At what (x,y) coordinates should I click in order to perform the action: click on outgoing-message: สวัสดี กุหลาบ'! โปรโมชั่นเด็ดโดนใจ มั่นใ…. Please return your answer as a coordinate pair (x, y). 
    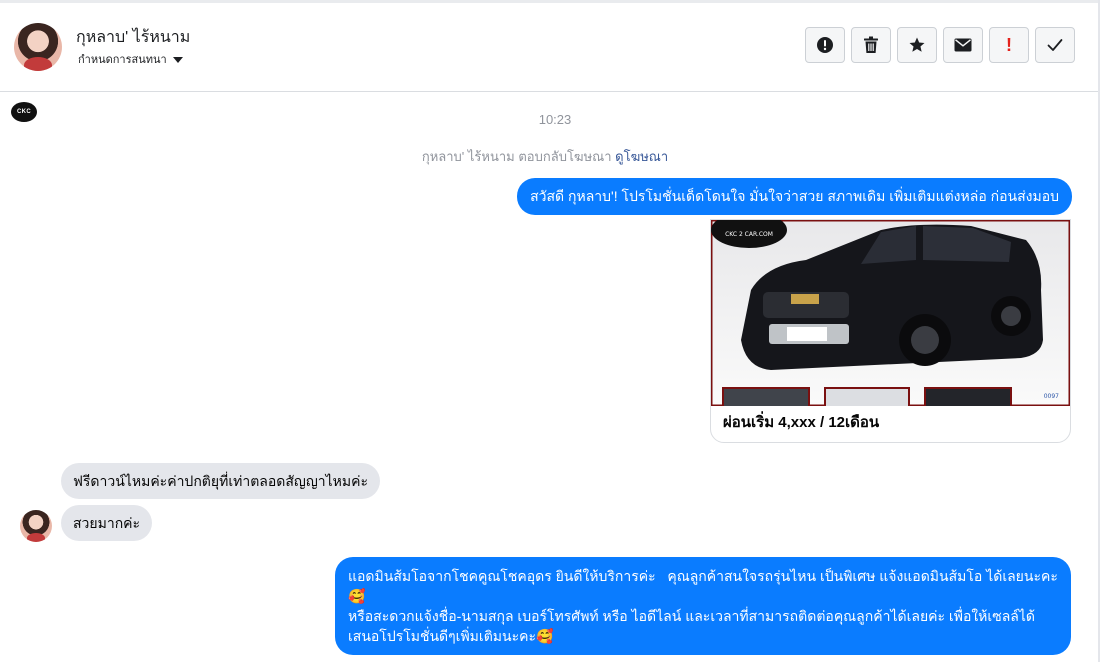
    Looking at the image, I should click on (794, 196).